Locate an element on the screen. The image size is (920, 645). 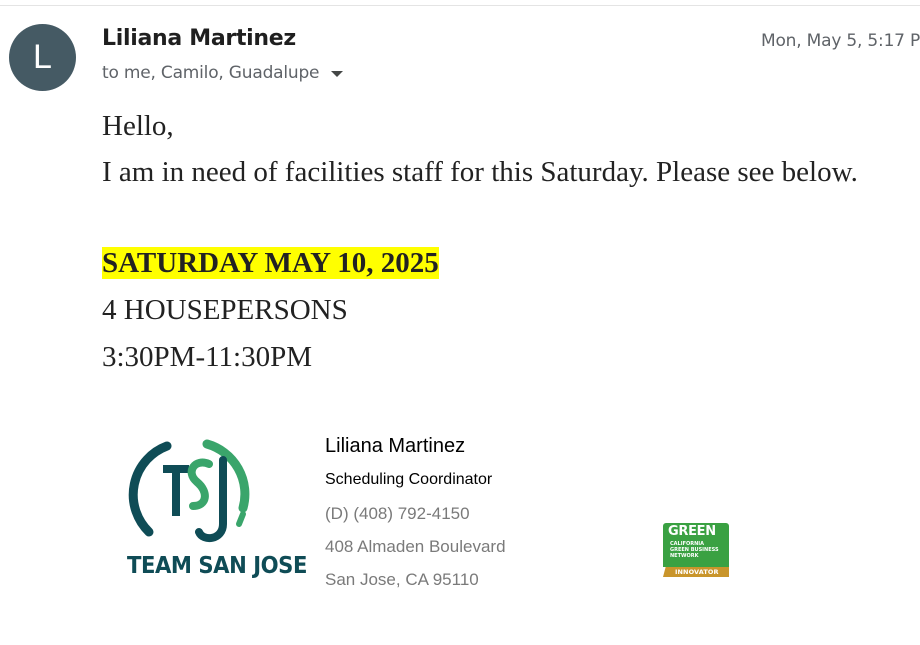
message-date: SATURDAY MAY 10, 2025 is located at coordinates (270, 263).